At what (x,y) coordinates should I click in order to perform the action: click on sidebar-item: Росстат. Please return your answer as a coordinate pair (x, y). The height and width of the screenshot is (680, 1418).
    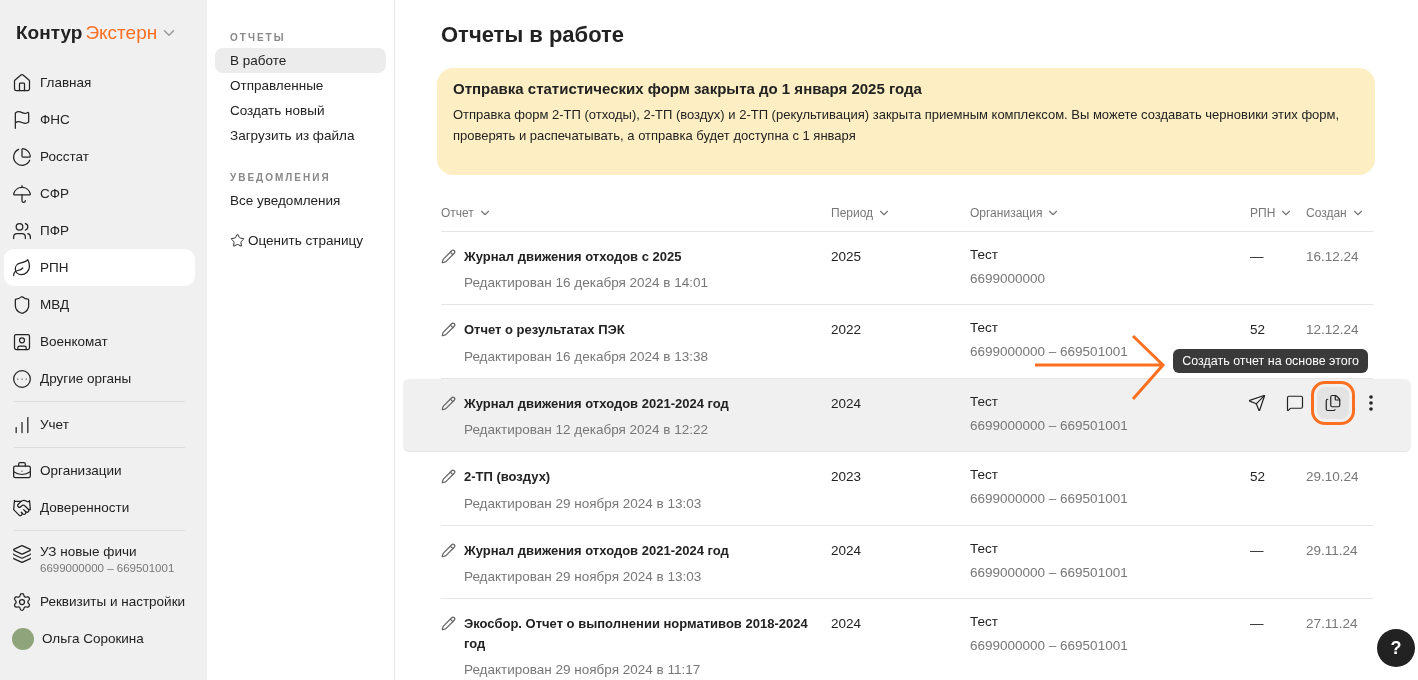
    Looking at the image, I should click on (99, 156).